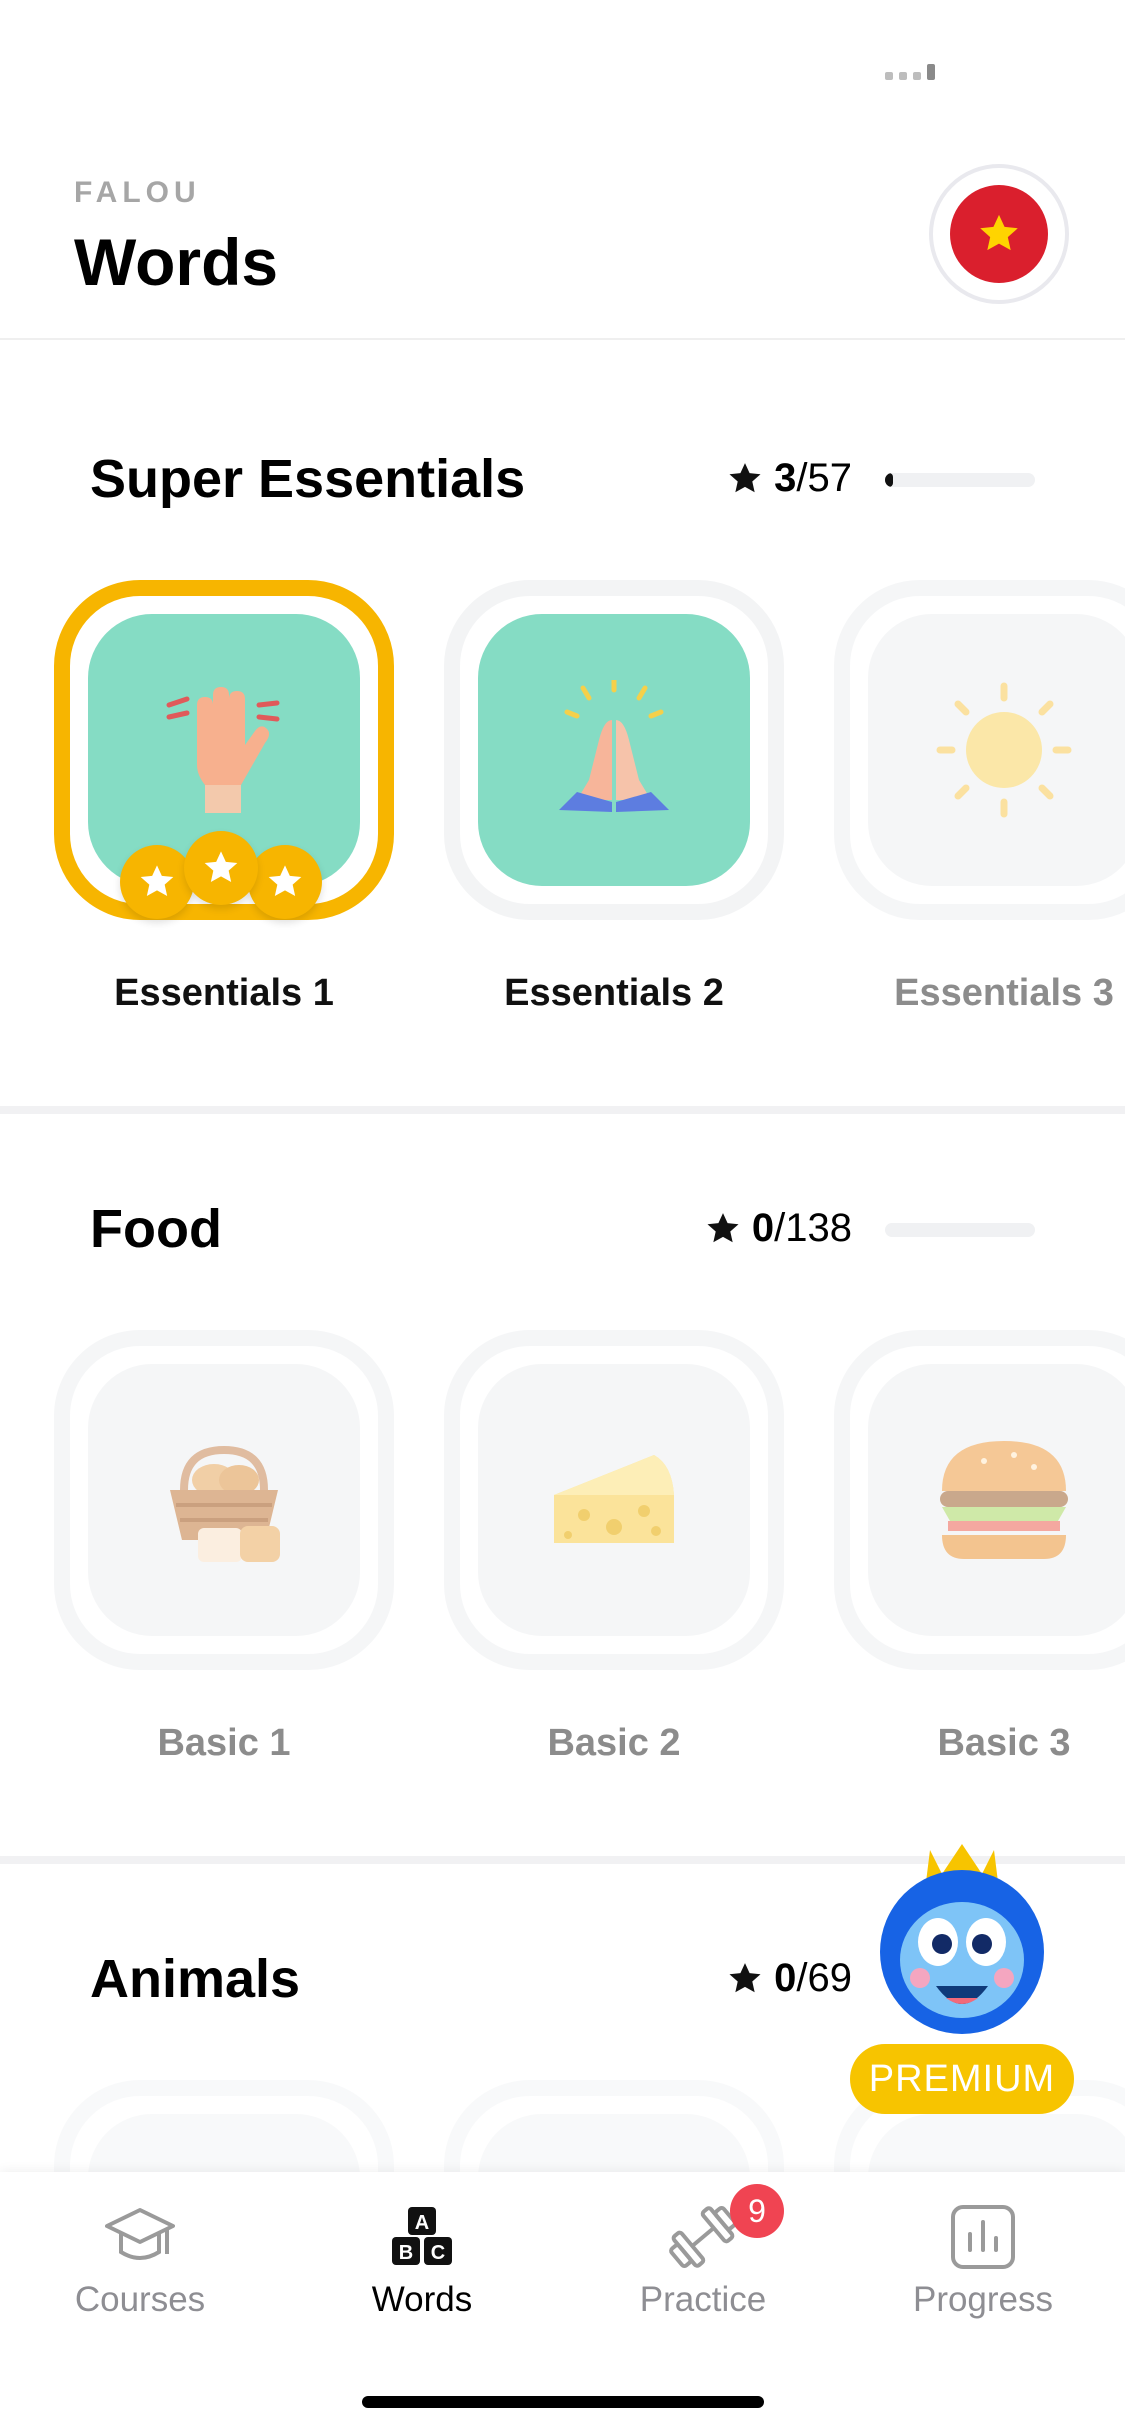 The height and width of the screenshot is (2436, 1125). I want to click on section-divider, so click(562, 1110).